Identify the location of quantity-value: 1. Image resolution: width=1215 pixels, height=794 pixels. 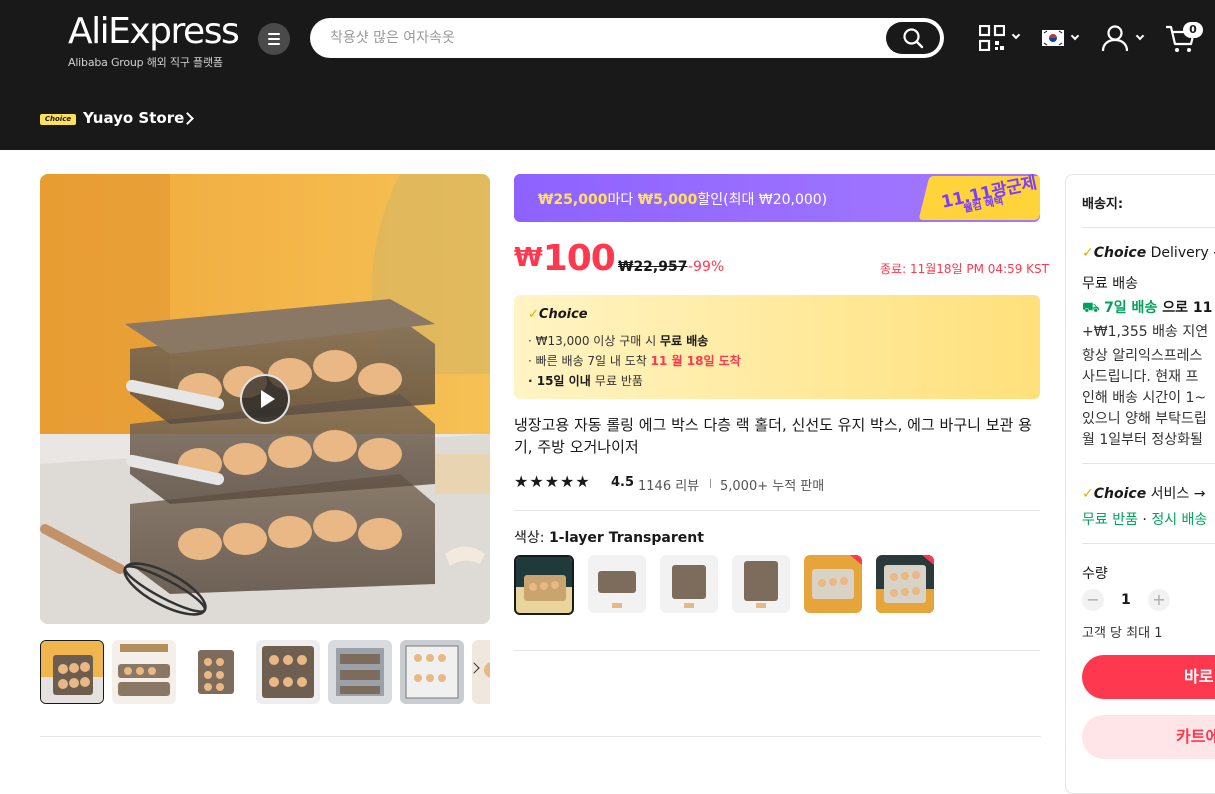
(1126, 600).